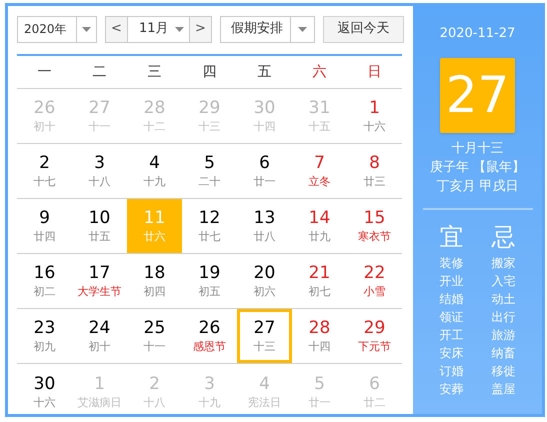  Describe the element at coordinates (319, 292) in the screenshot. I see `lunar-label: 初七` at that location.